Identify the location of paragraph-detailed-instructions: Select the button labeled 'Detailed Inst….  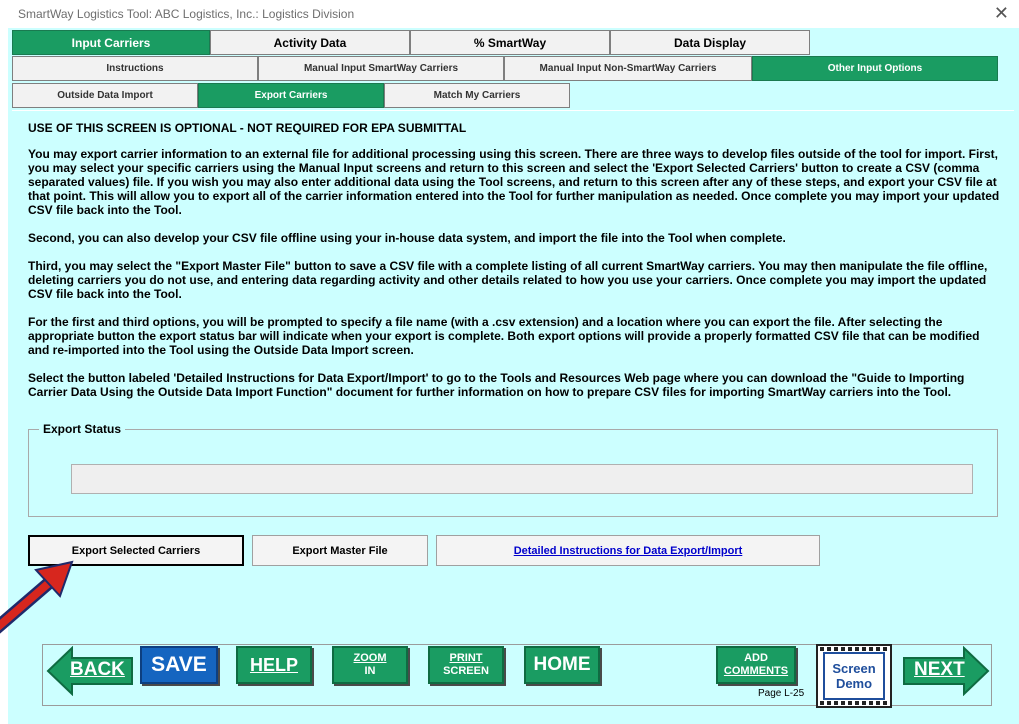
(496, 385).